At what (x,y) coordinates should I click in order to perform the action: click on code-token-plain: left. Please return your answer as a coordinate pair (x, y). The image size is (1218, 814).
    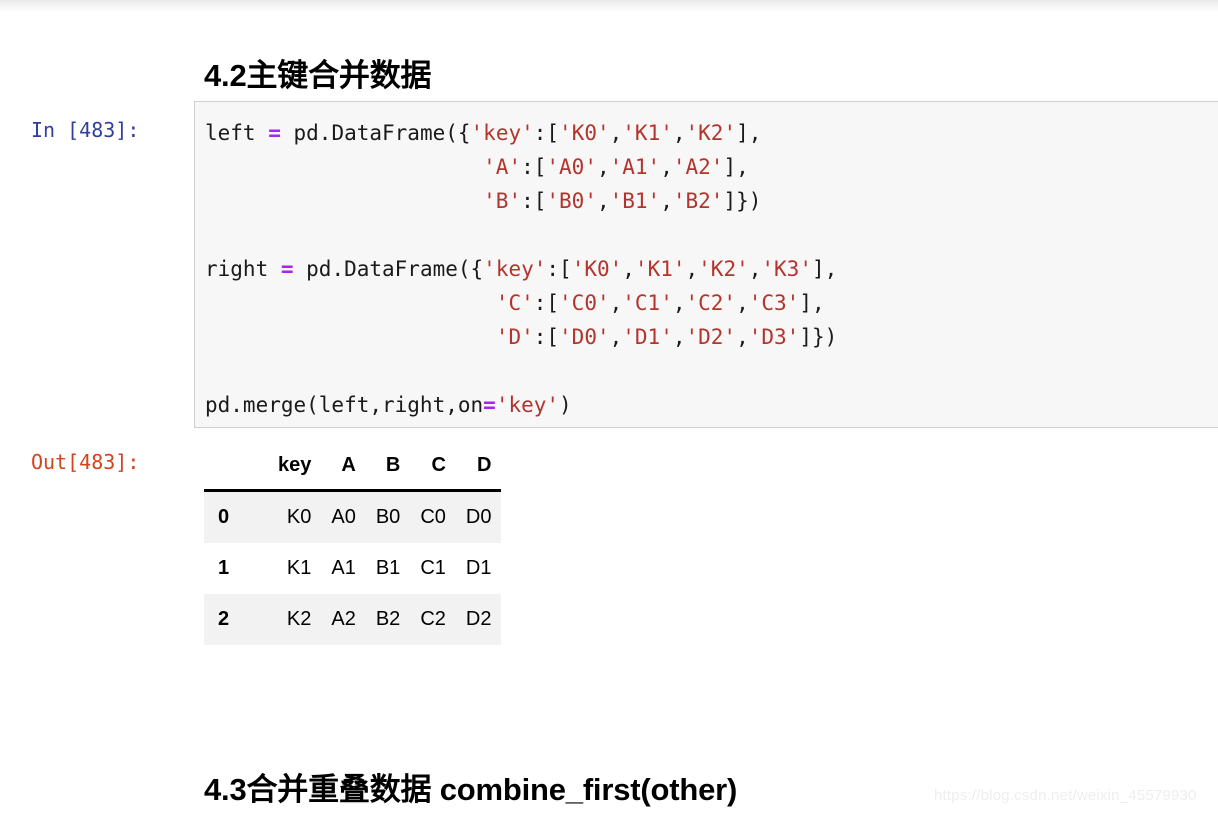
    Looking at the image, I should click on (237, 133).